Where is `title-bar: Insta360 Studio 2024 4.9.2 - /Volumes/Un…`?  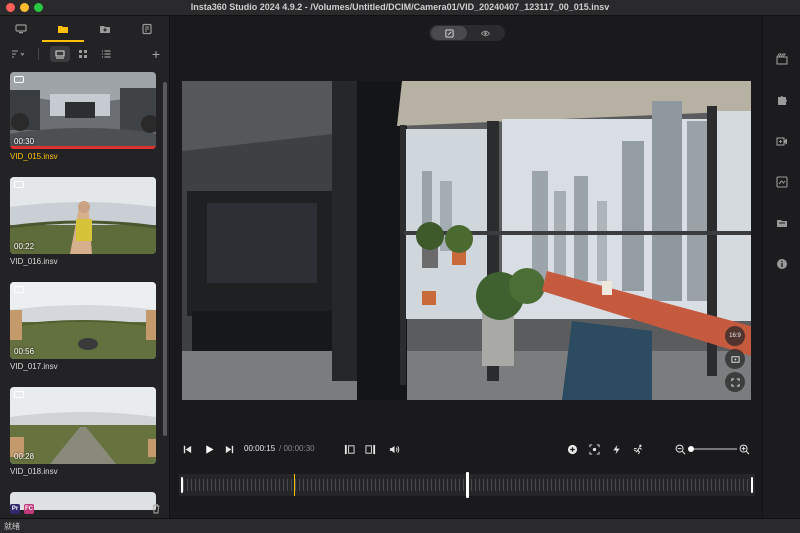
title-bar: Insta360 Studio 2024 4.9.2 - /Volumes/Un… is located at coordinates (400, 8).